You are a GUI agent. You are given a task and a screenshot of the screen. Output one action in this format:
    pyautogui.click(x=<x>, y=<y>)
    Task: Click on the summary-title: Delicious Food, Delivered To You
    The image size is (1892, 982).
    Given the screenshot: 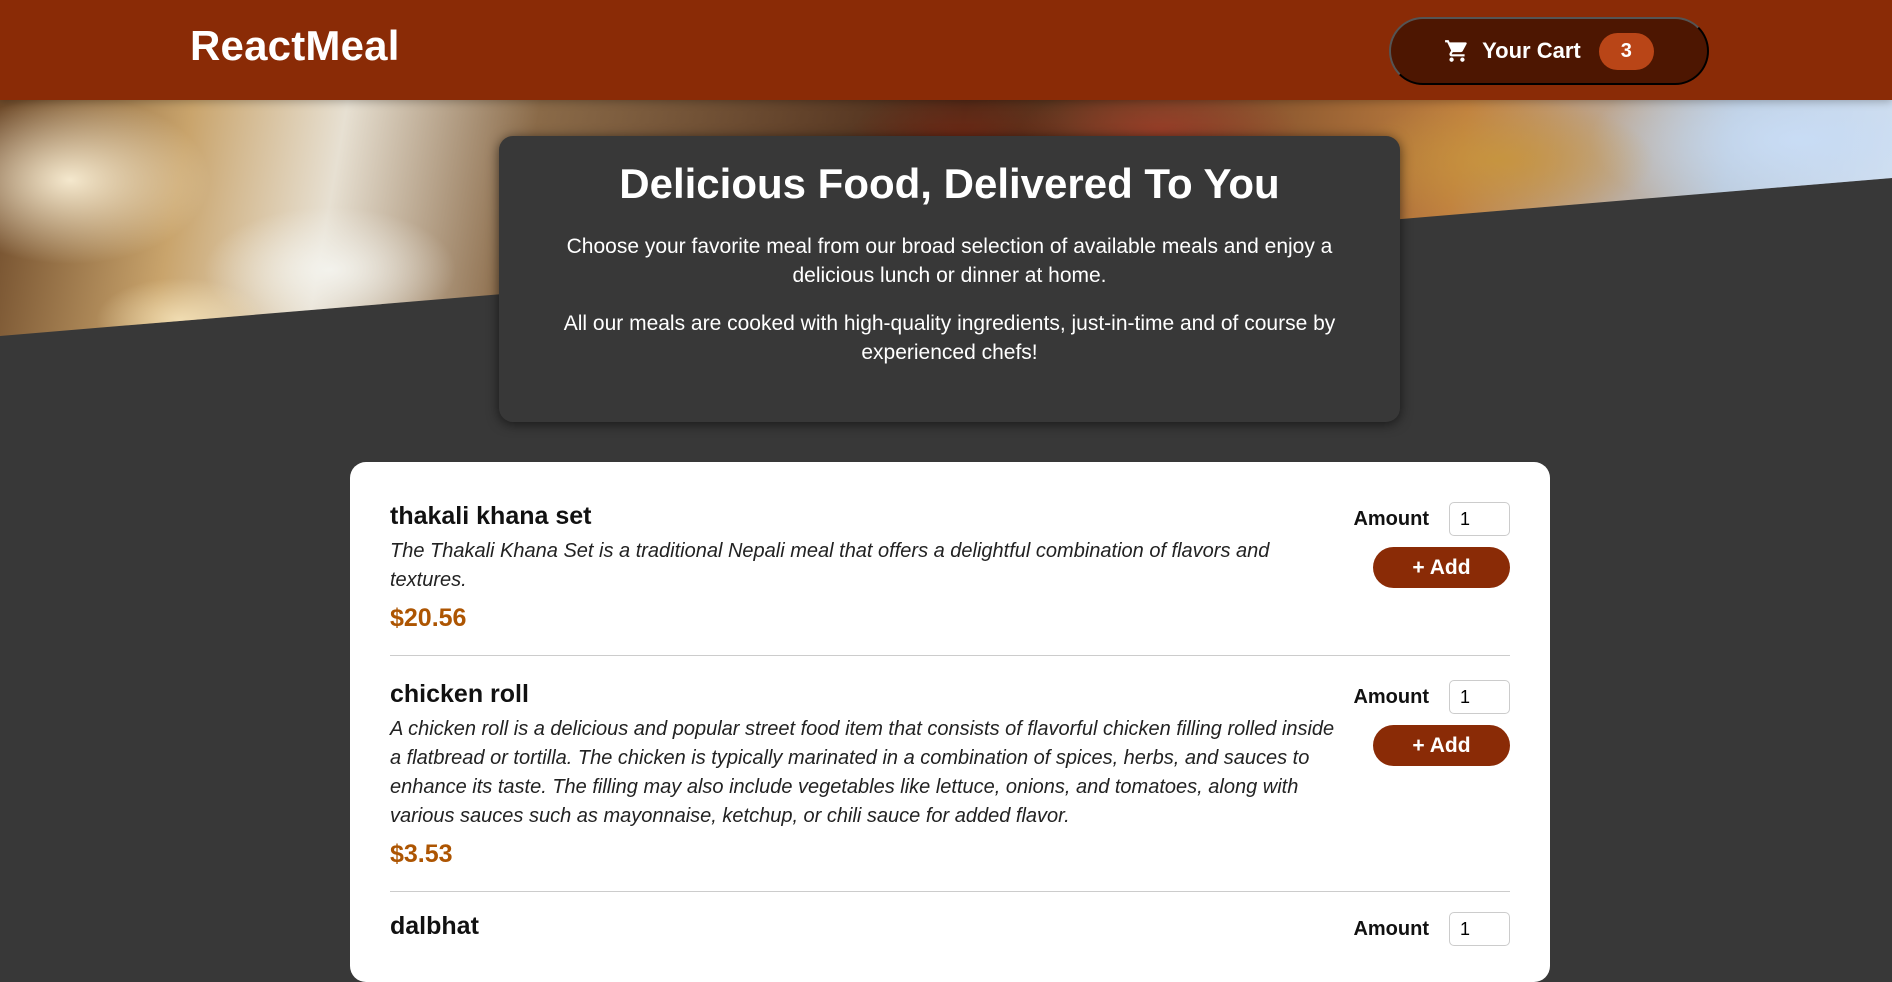 What is the action you would take?
    pyautogui.click(x=949, y=183)
    